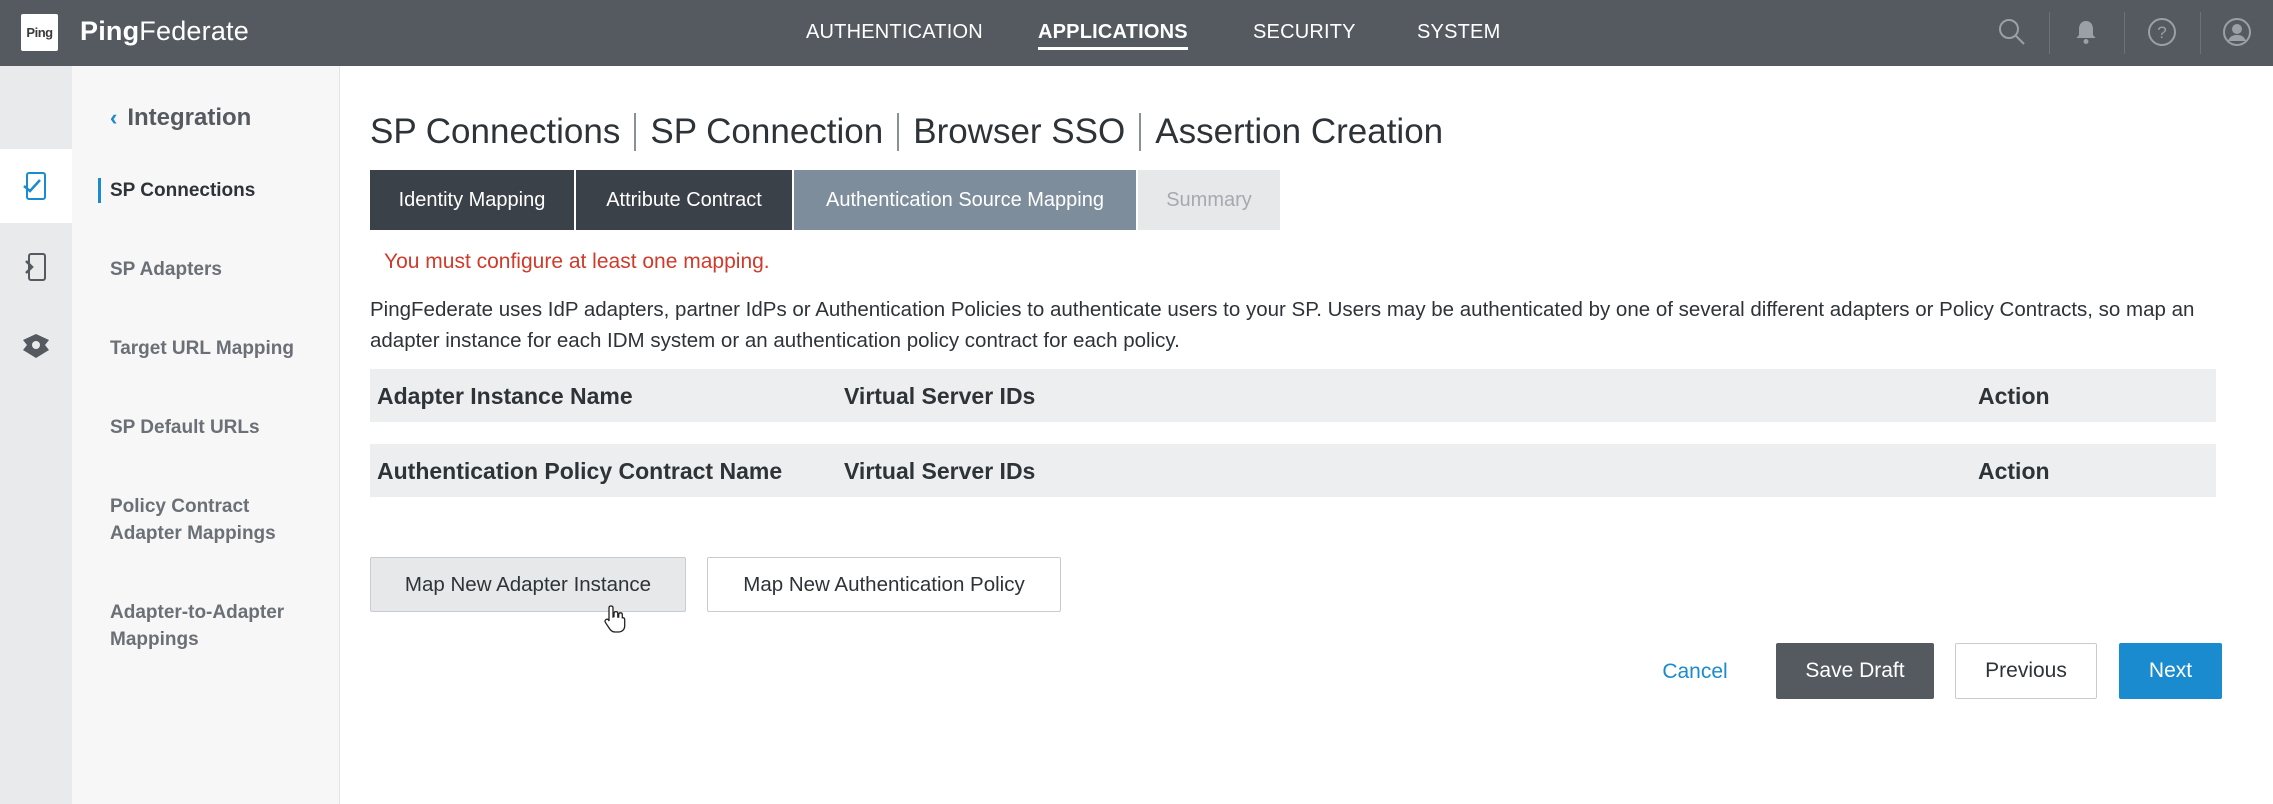 The image size is (2273, 804). What do you see at coordinates (39, 32) in the screenshot?
I see `ping-logo: Ping` at bounding box center [39, 32].